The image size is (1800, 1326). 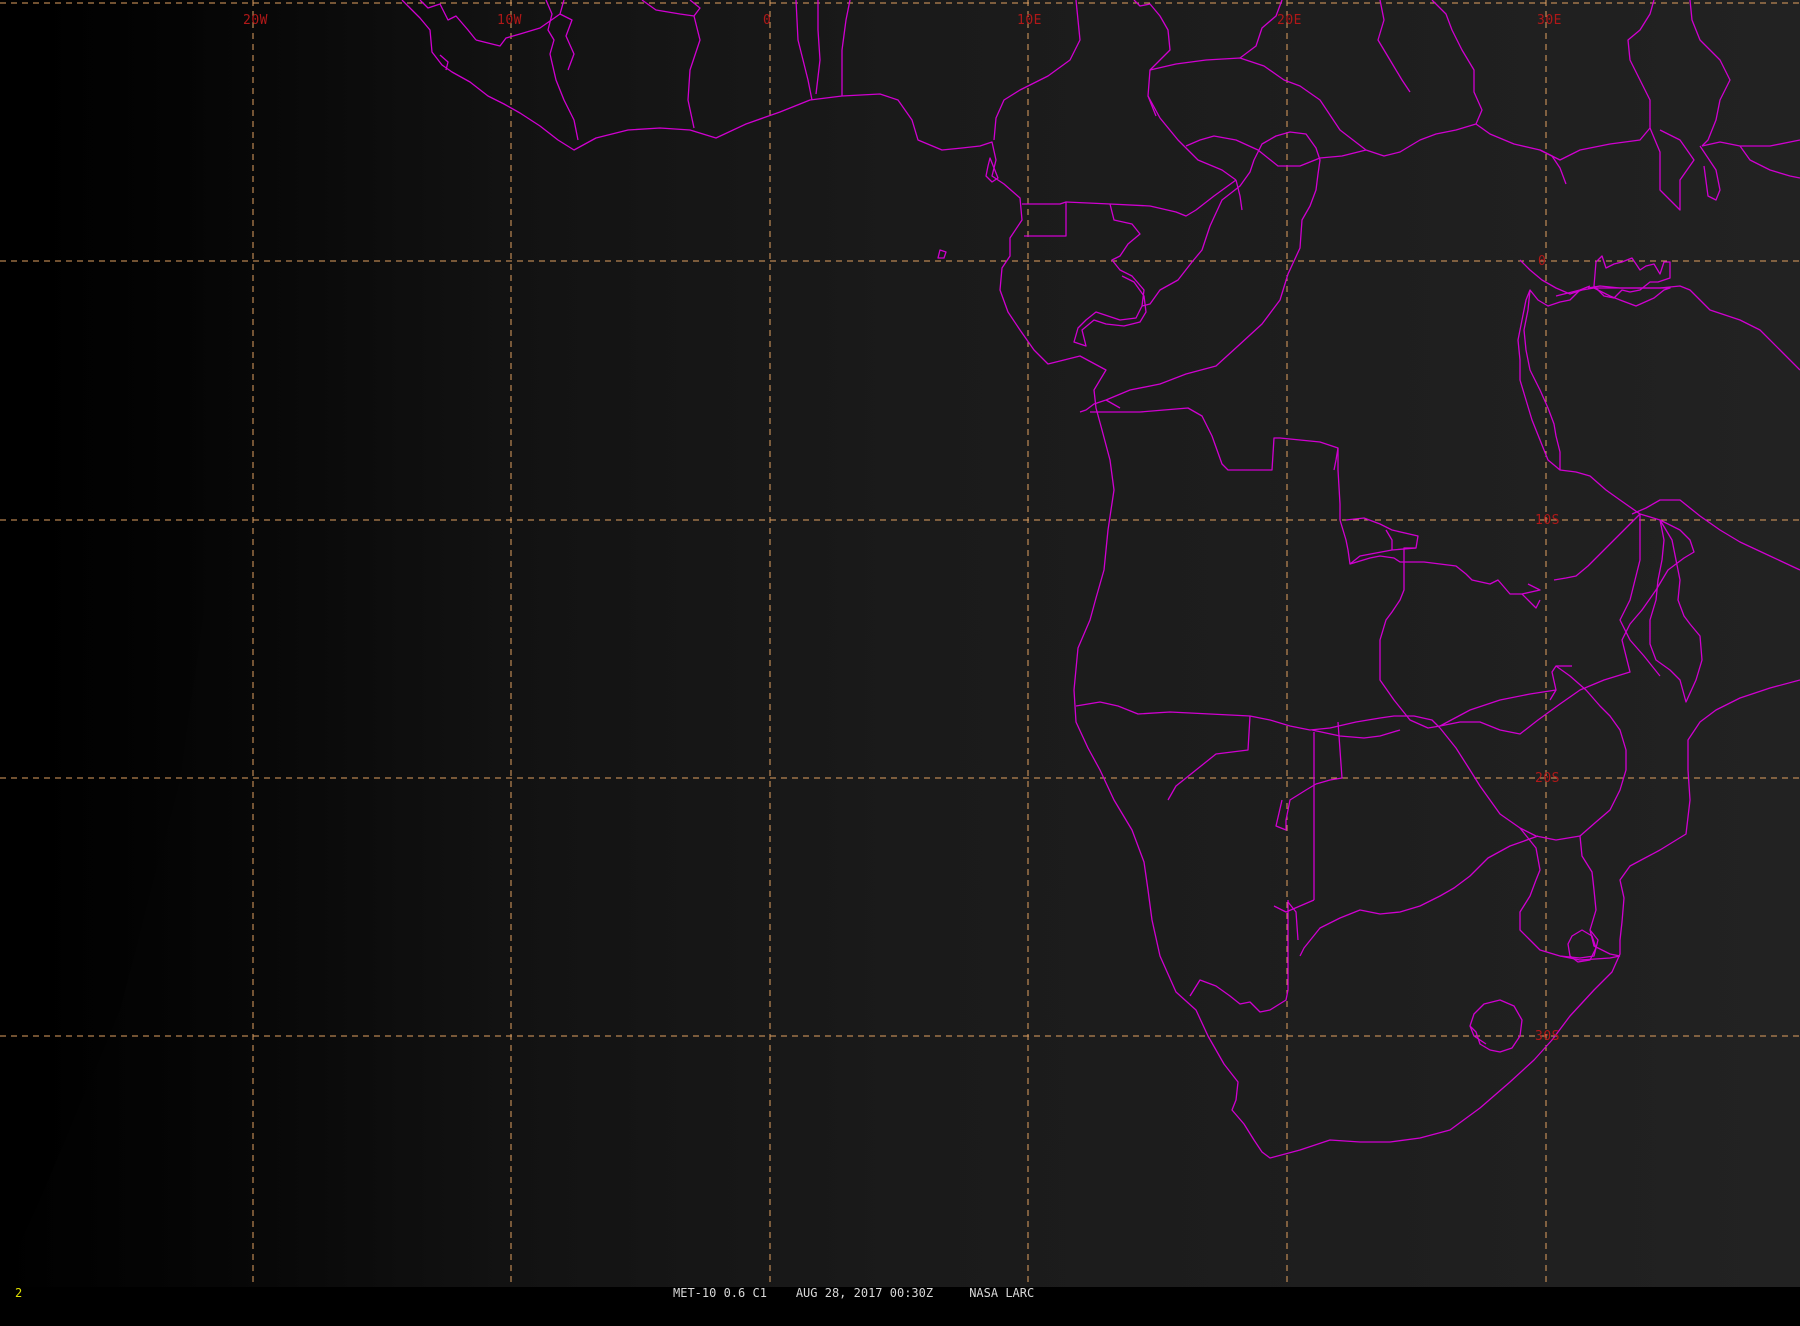 I want to click on lat-label-20s: 20S, so click(x=1547, y=778).